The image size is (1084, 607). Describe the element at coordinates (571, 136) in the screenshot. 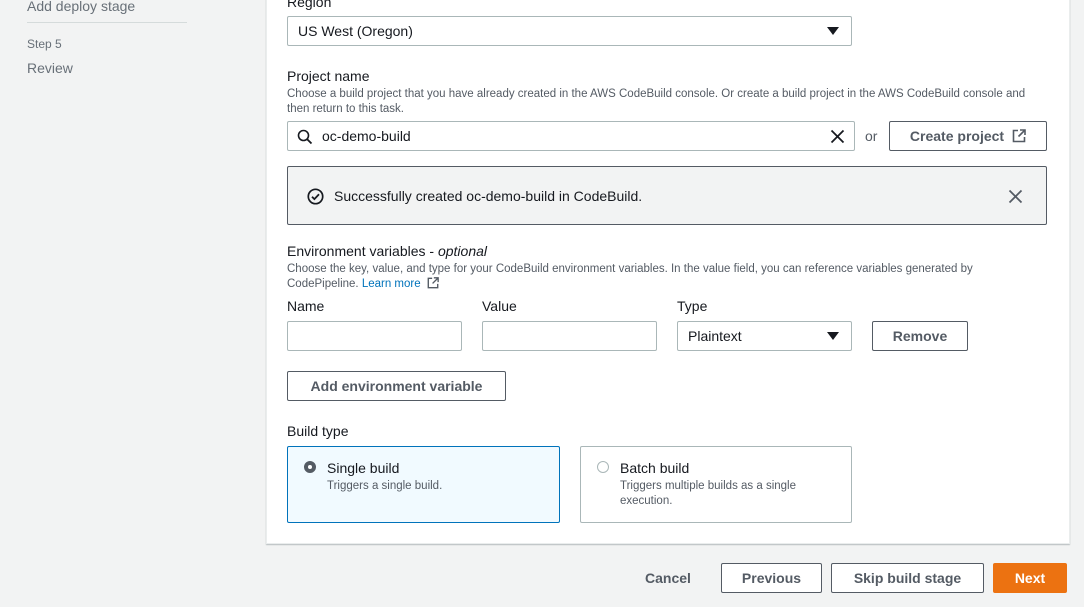

I see `project-search-input: oc-demo-build` at that location.